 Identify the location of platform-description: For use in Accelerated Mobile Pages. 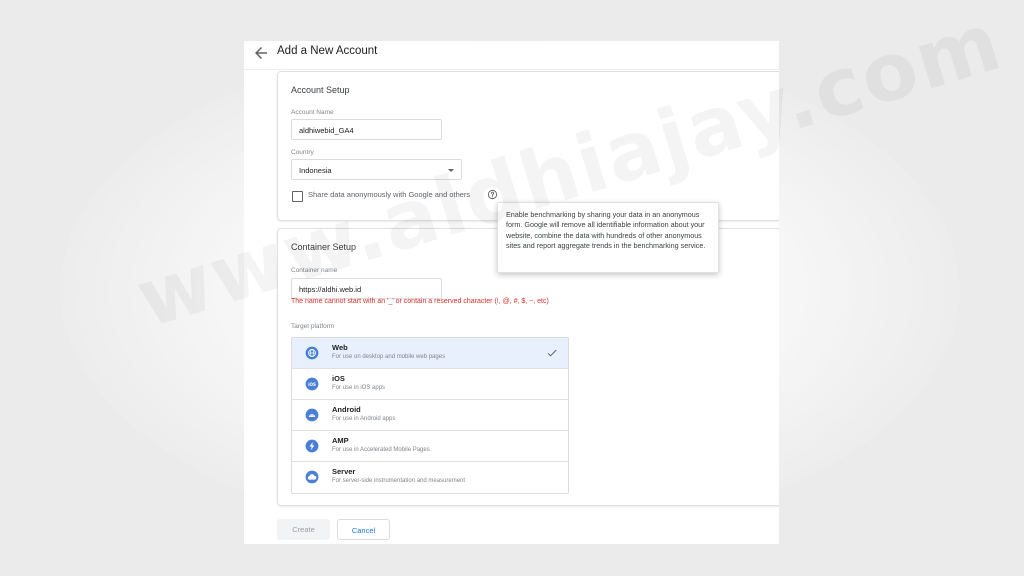
(381, 450).